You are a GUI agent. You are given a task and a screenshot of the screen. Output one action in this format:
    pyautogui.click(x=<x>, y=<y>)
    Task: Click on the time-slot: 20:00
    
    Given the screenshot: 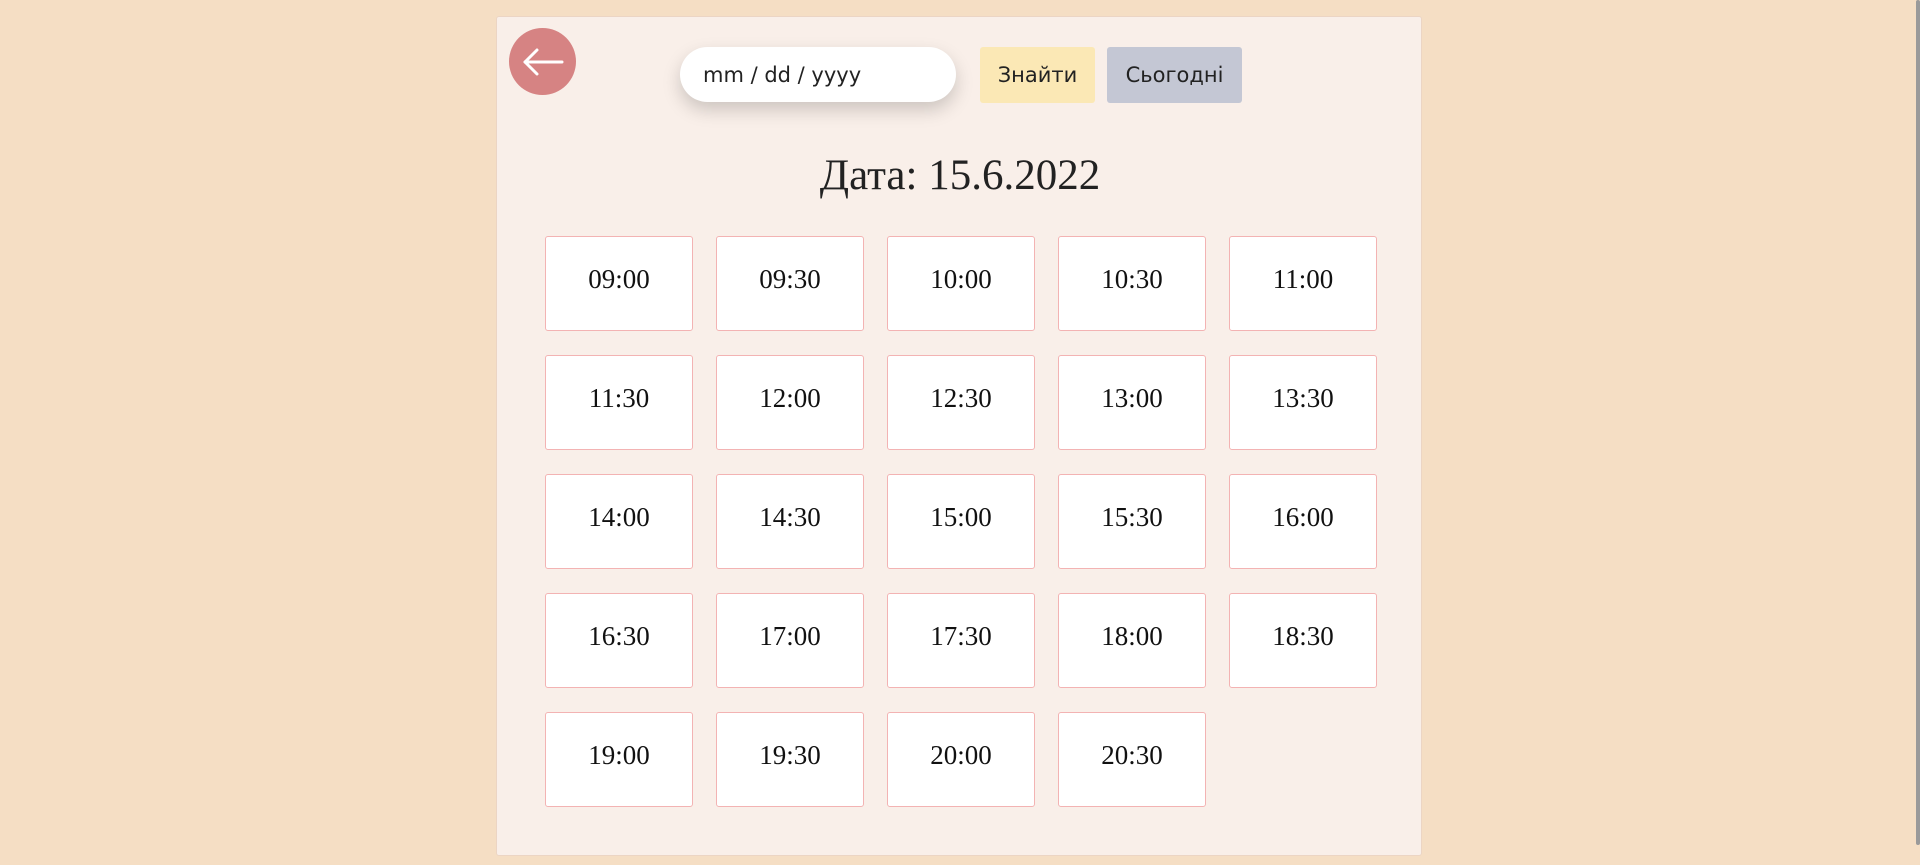 What is the action you would take?
    pyautogui.click(x=961, y=759)
    